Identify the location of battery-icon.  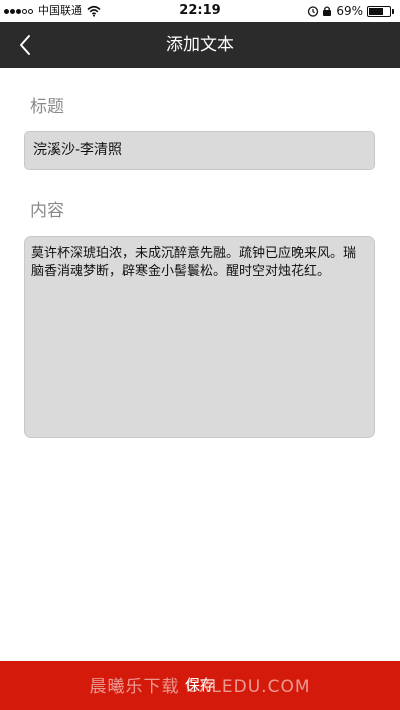
(379, 11).